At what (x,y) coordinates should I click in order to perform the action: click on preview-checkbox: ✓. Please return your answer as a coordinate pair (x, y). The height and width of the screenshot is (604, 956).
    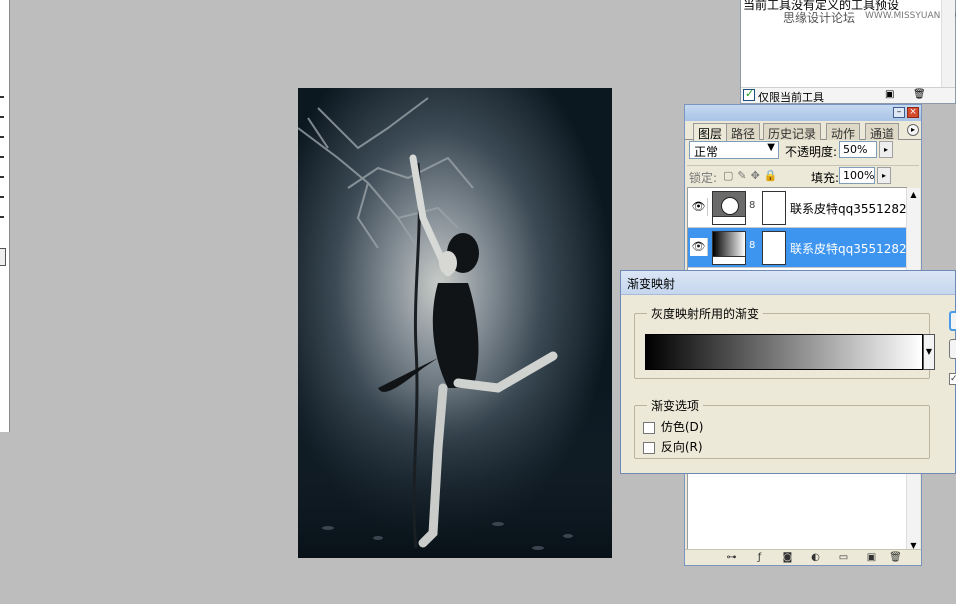
    Looking at the image, I should click on (952, 379).